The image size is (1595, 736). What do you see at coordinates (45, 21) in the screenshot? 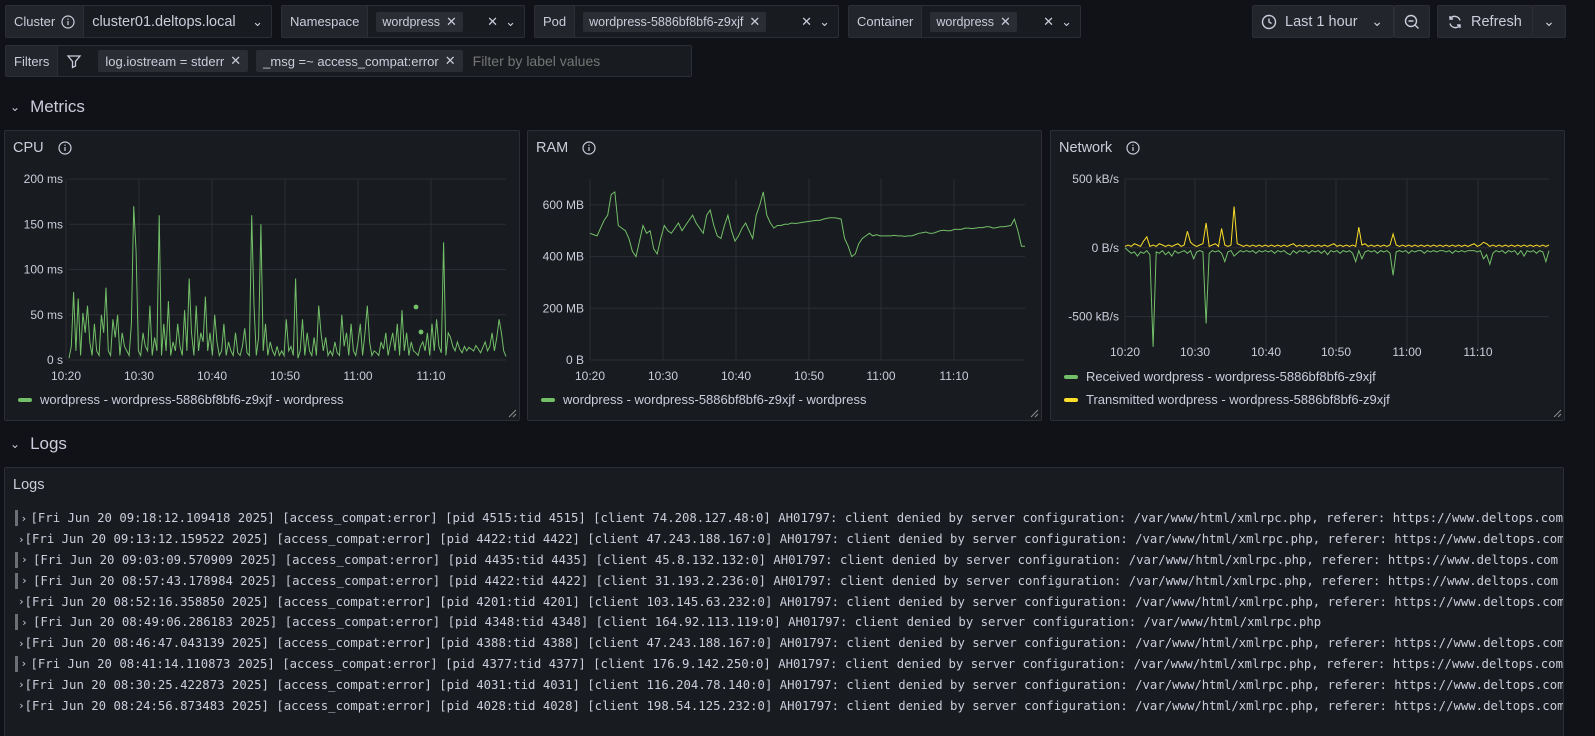
I see `cluster-label: Cluster` at bounding box center [45, 21].